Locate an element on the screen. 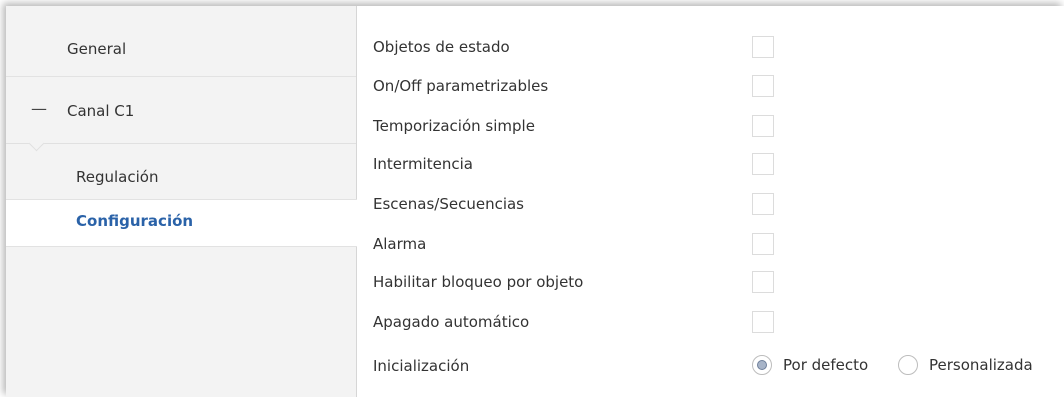 This screenshot has width=1064, height=397. por-defecto-radio is located at coordinates (762, 365).